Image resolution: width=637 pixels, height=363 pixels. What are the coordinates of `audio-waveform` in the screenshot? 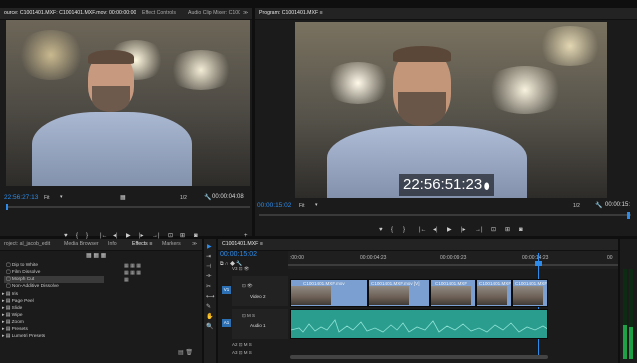 It's located at (419, 326).